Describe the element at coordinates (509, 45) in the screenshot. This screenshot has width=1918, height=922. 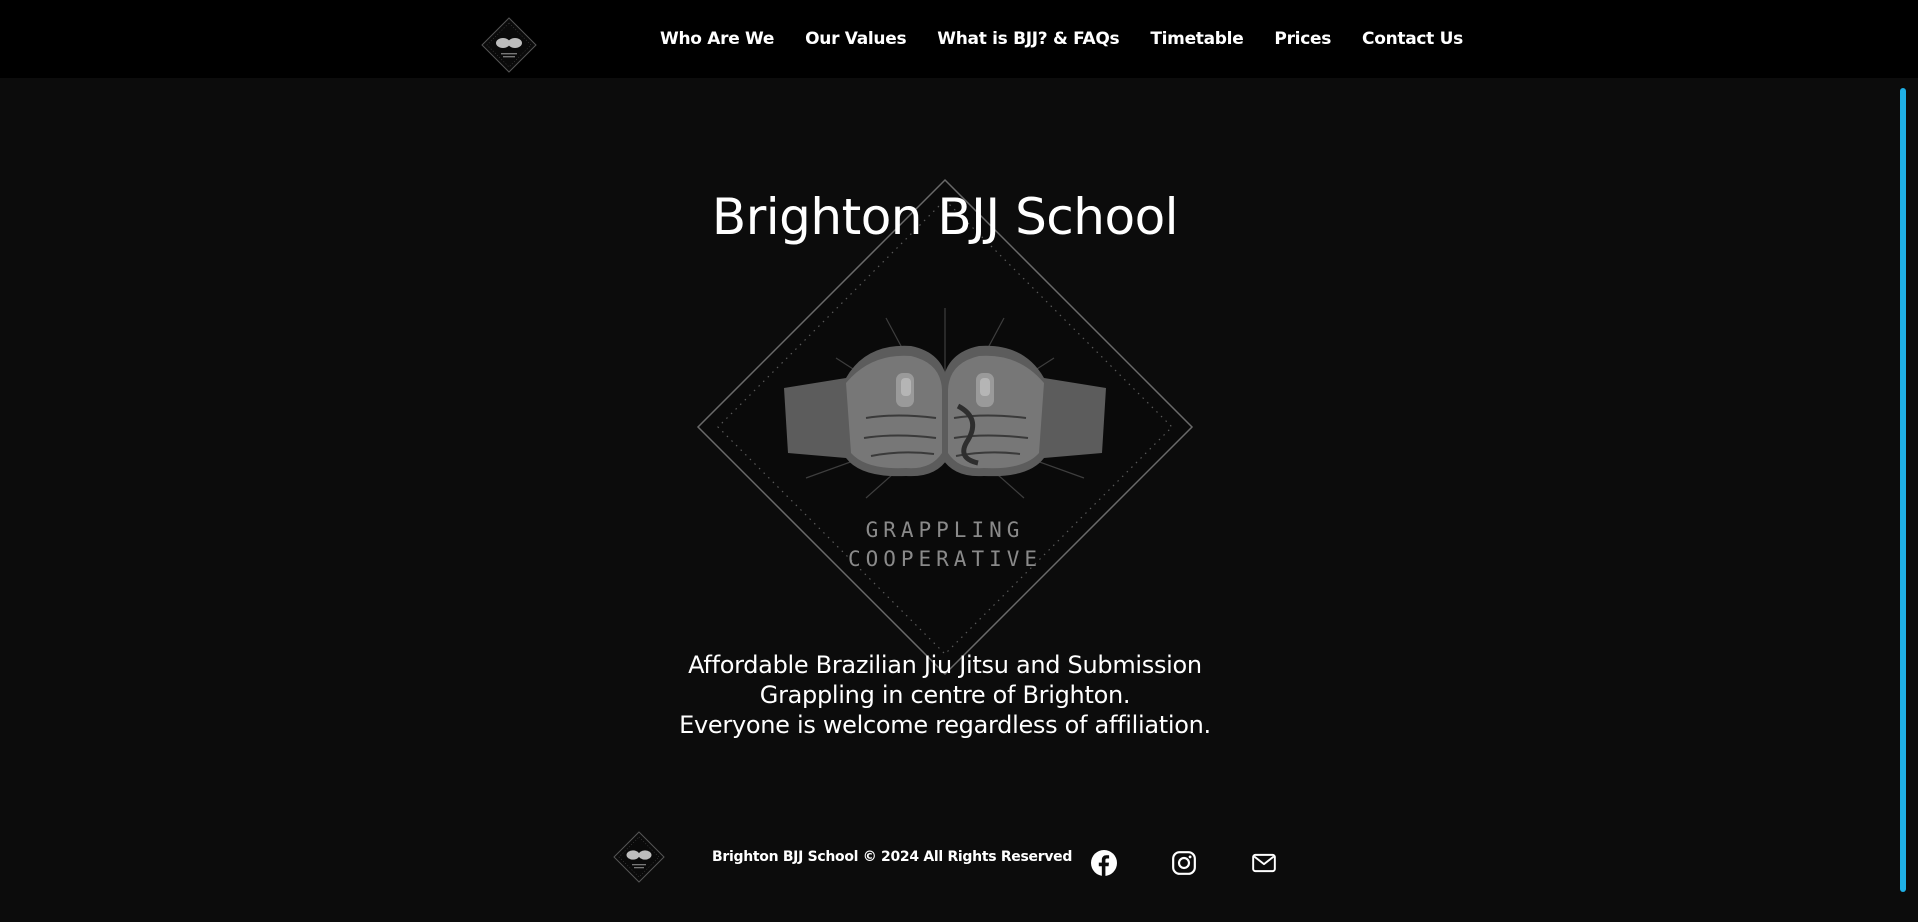
I see `site-logo` at that location.